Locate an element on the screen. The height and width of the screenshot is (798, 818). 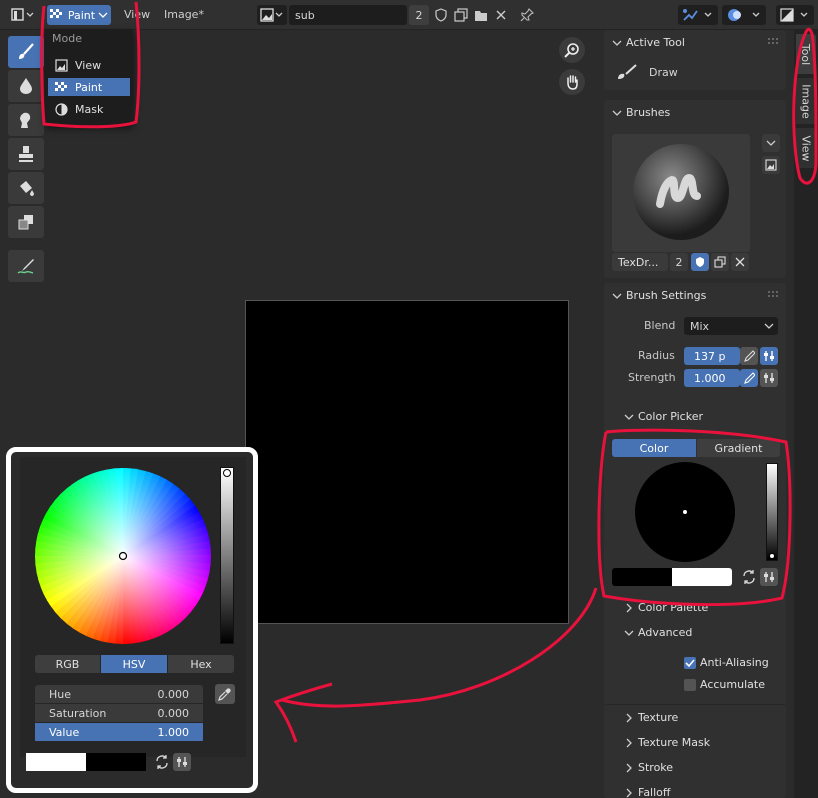
radius-field: 137 p is located at coordinates (712, 356).